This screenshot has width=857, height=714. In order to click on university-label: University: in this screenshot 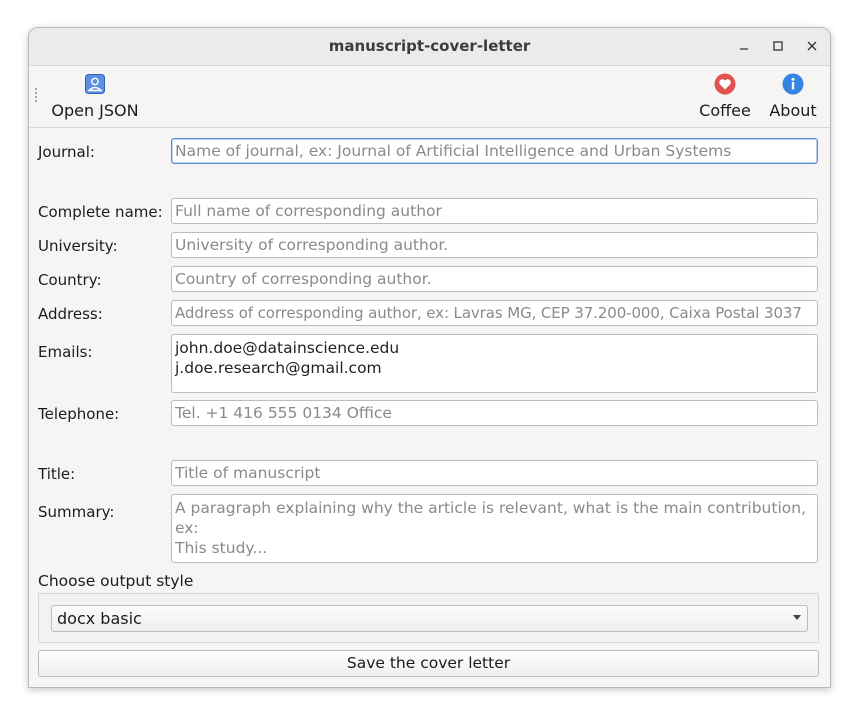, I will do `click(78, 246)`.